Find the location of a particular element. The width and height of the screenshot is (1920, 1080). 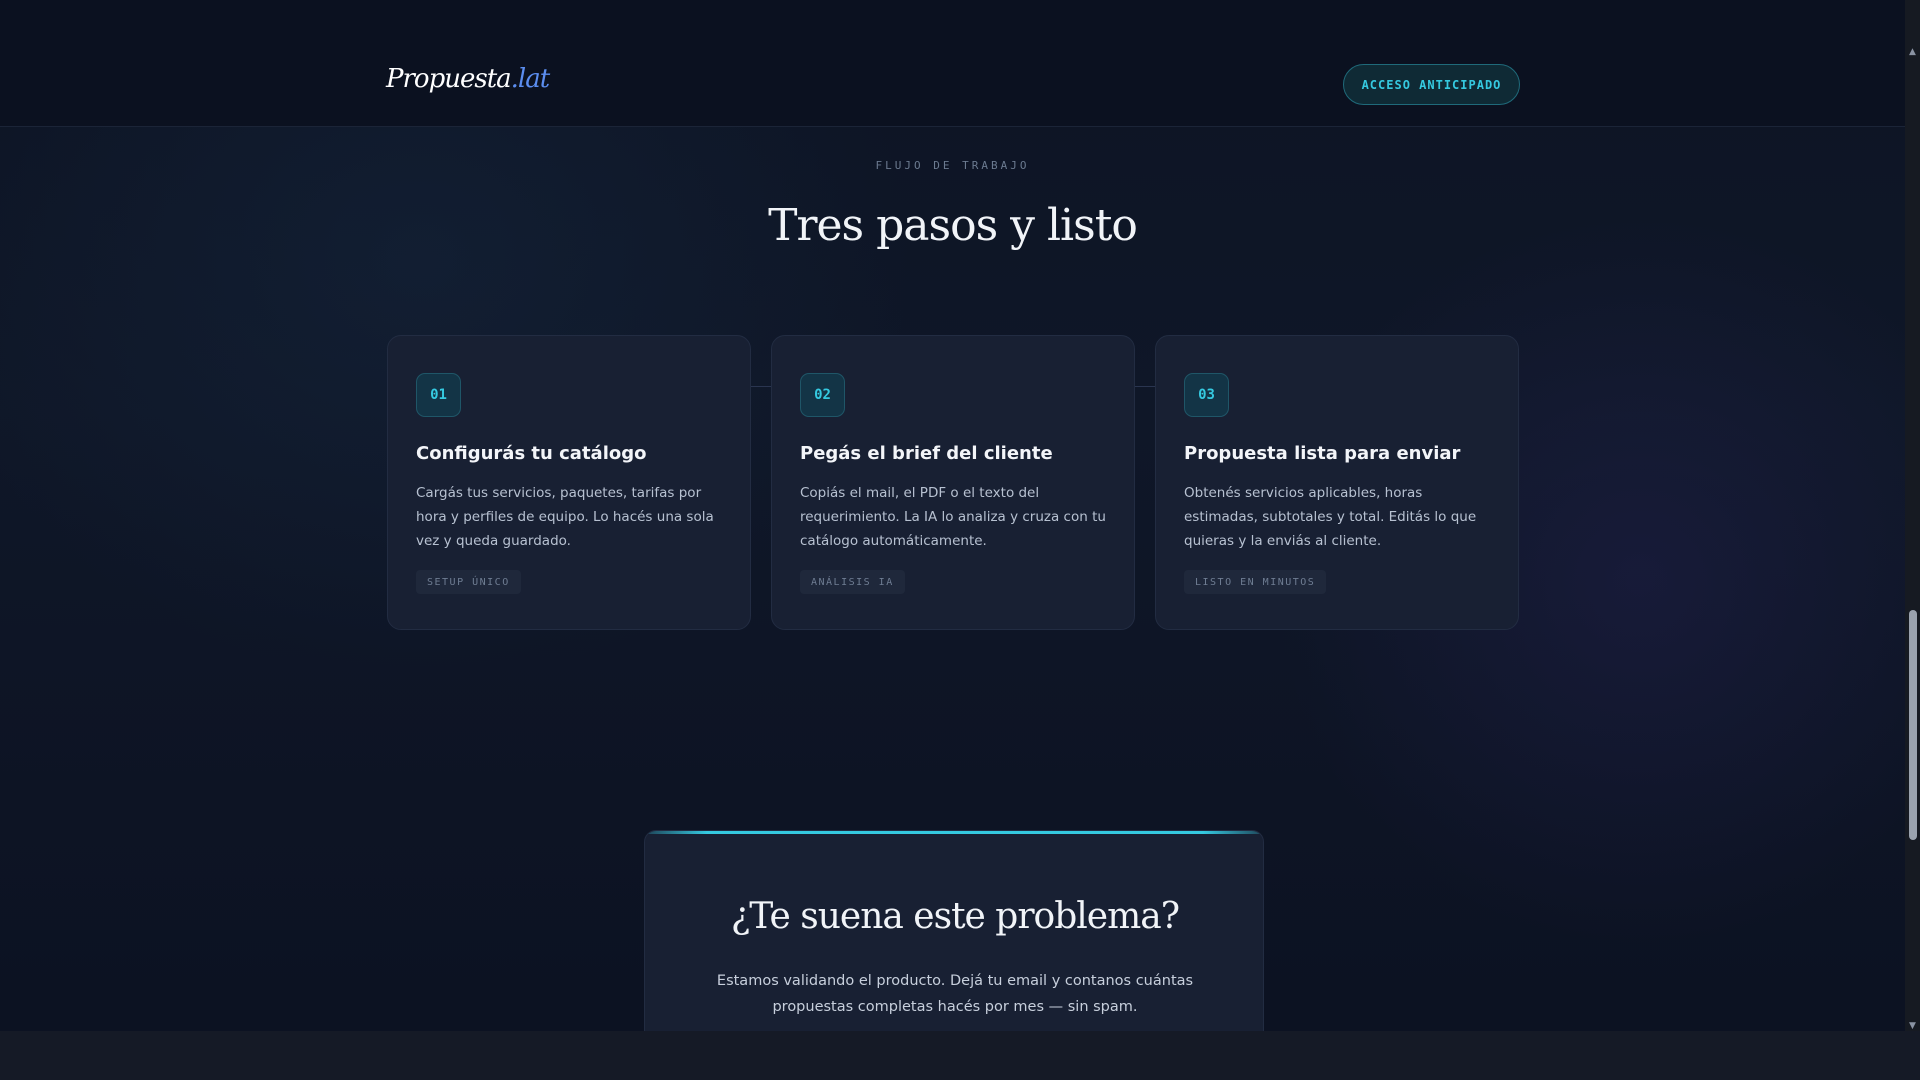

problem-title: ¿Te suena este problema? is located at coordinates (955, 916).